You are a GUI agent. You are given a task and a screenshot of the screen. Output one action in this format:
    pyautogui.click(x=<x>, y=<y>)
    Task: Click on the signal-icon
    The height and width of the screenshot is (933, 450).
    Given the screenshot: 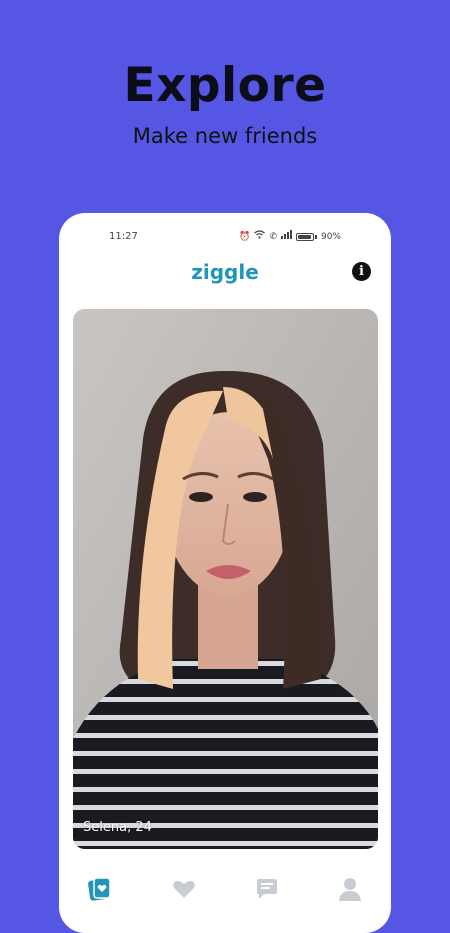 What is the action you would take?
    pyautogui.click(x=286, y=236)
    